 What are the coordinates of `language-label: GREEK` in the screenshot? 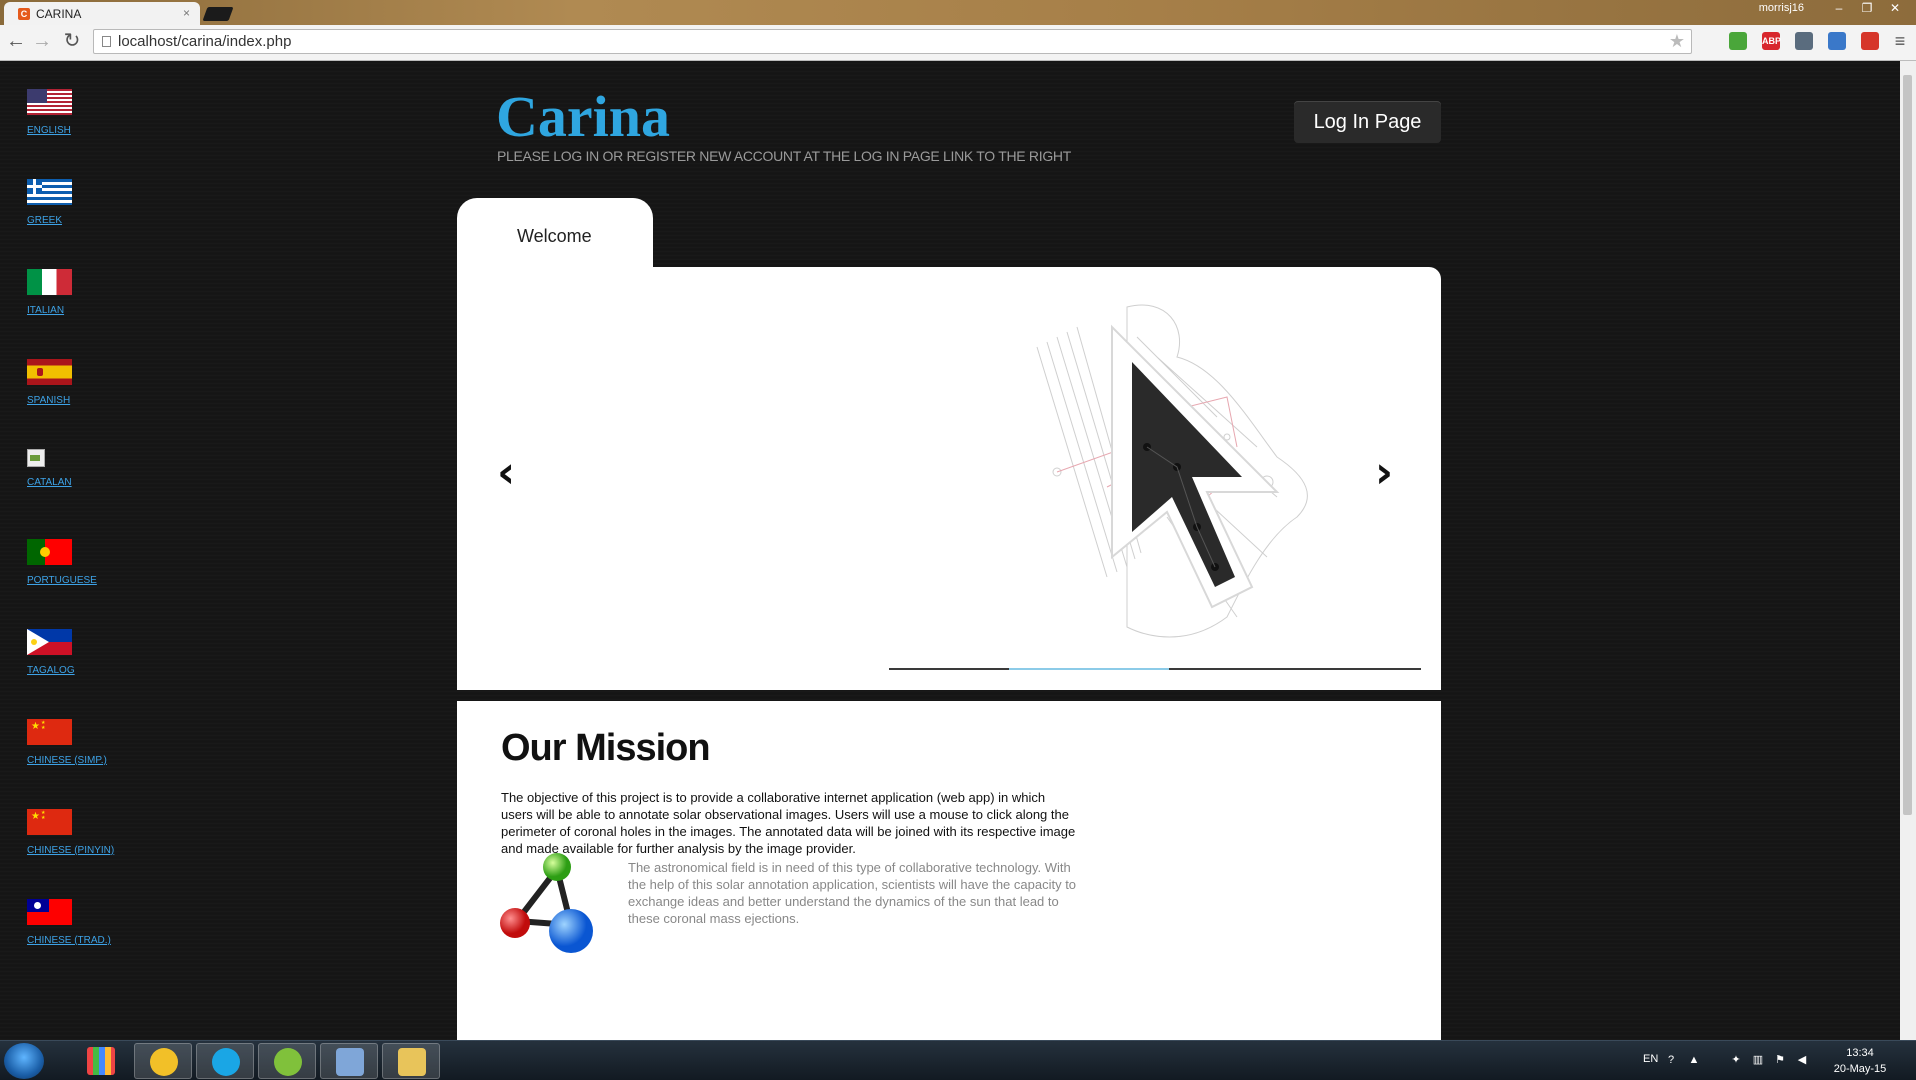 It's located at (92, 220).